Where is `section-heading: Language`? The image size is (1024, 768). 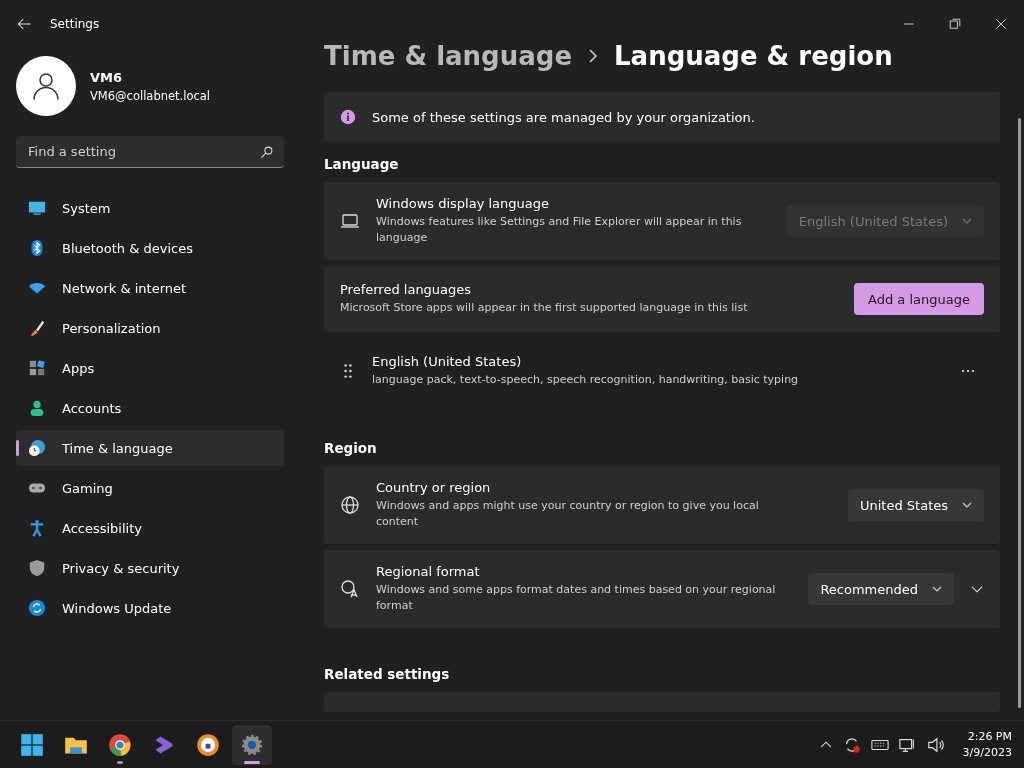
section-heading: Language is located at coordinates (362, 164).